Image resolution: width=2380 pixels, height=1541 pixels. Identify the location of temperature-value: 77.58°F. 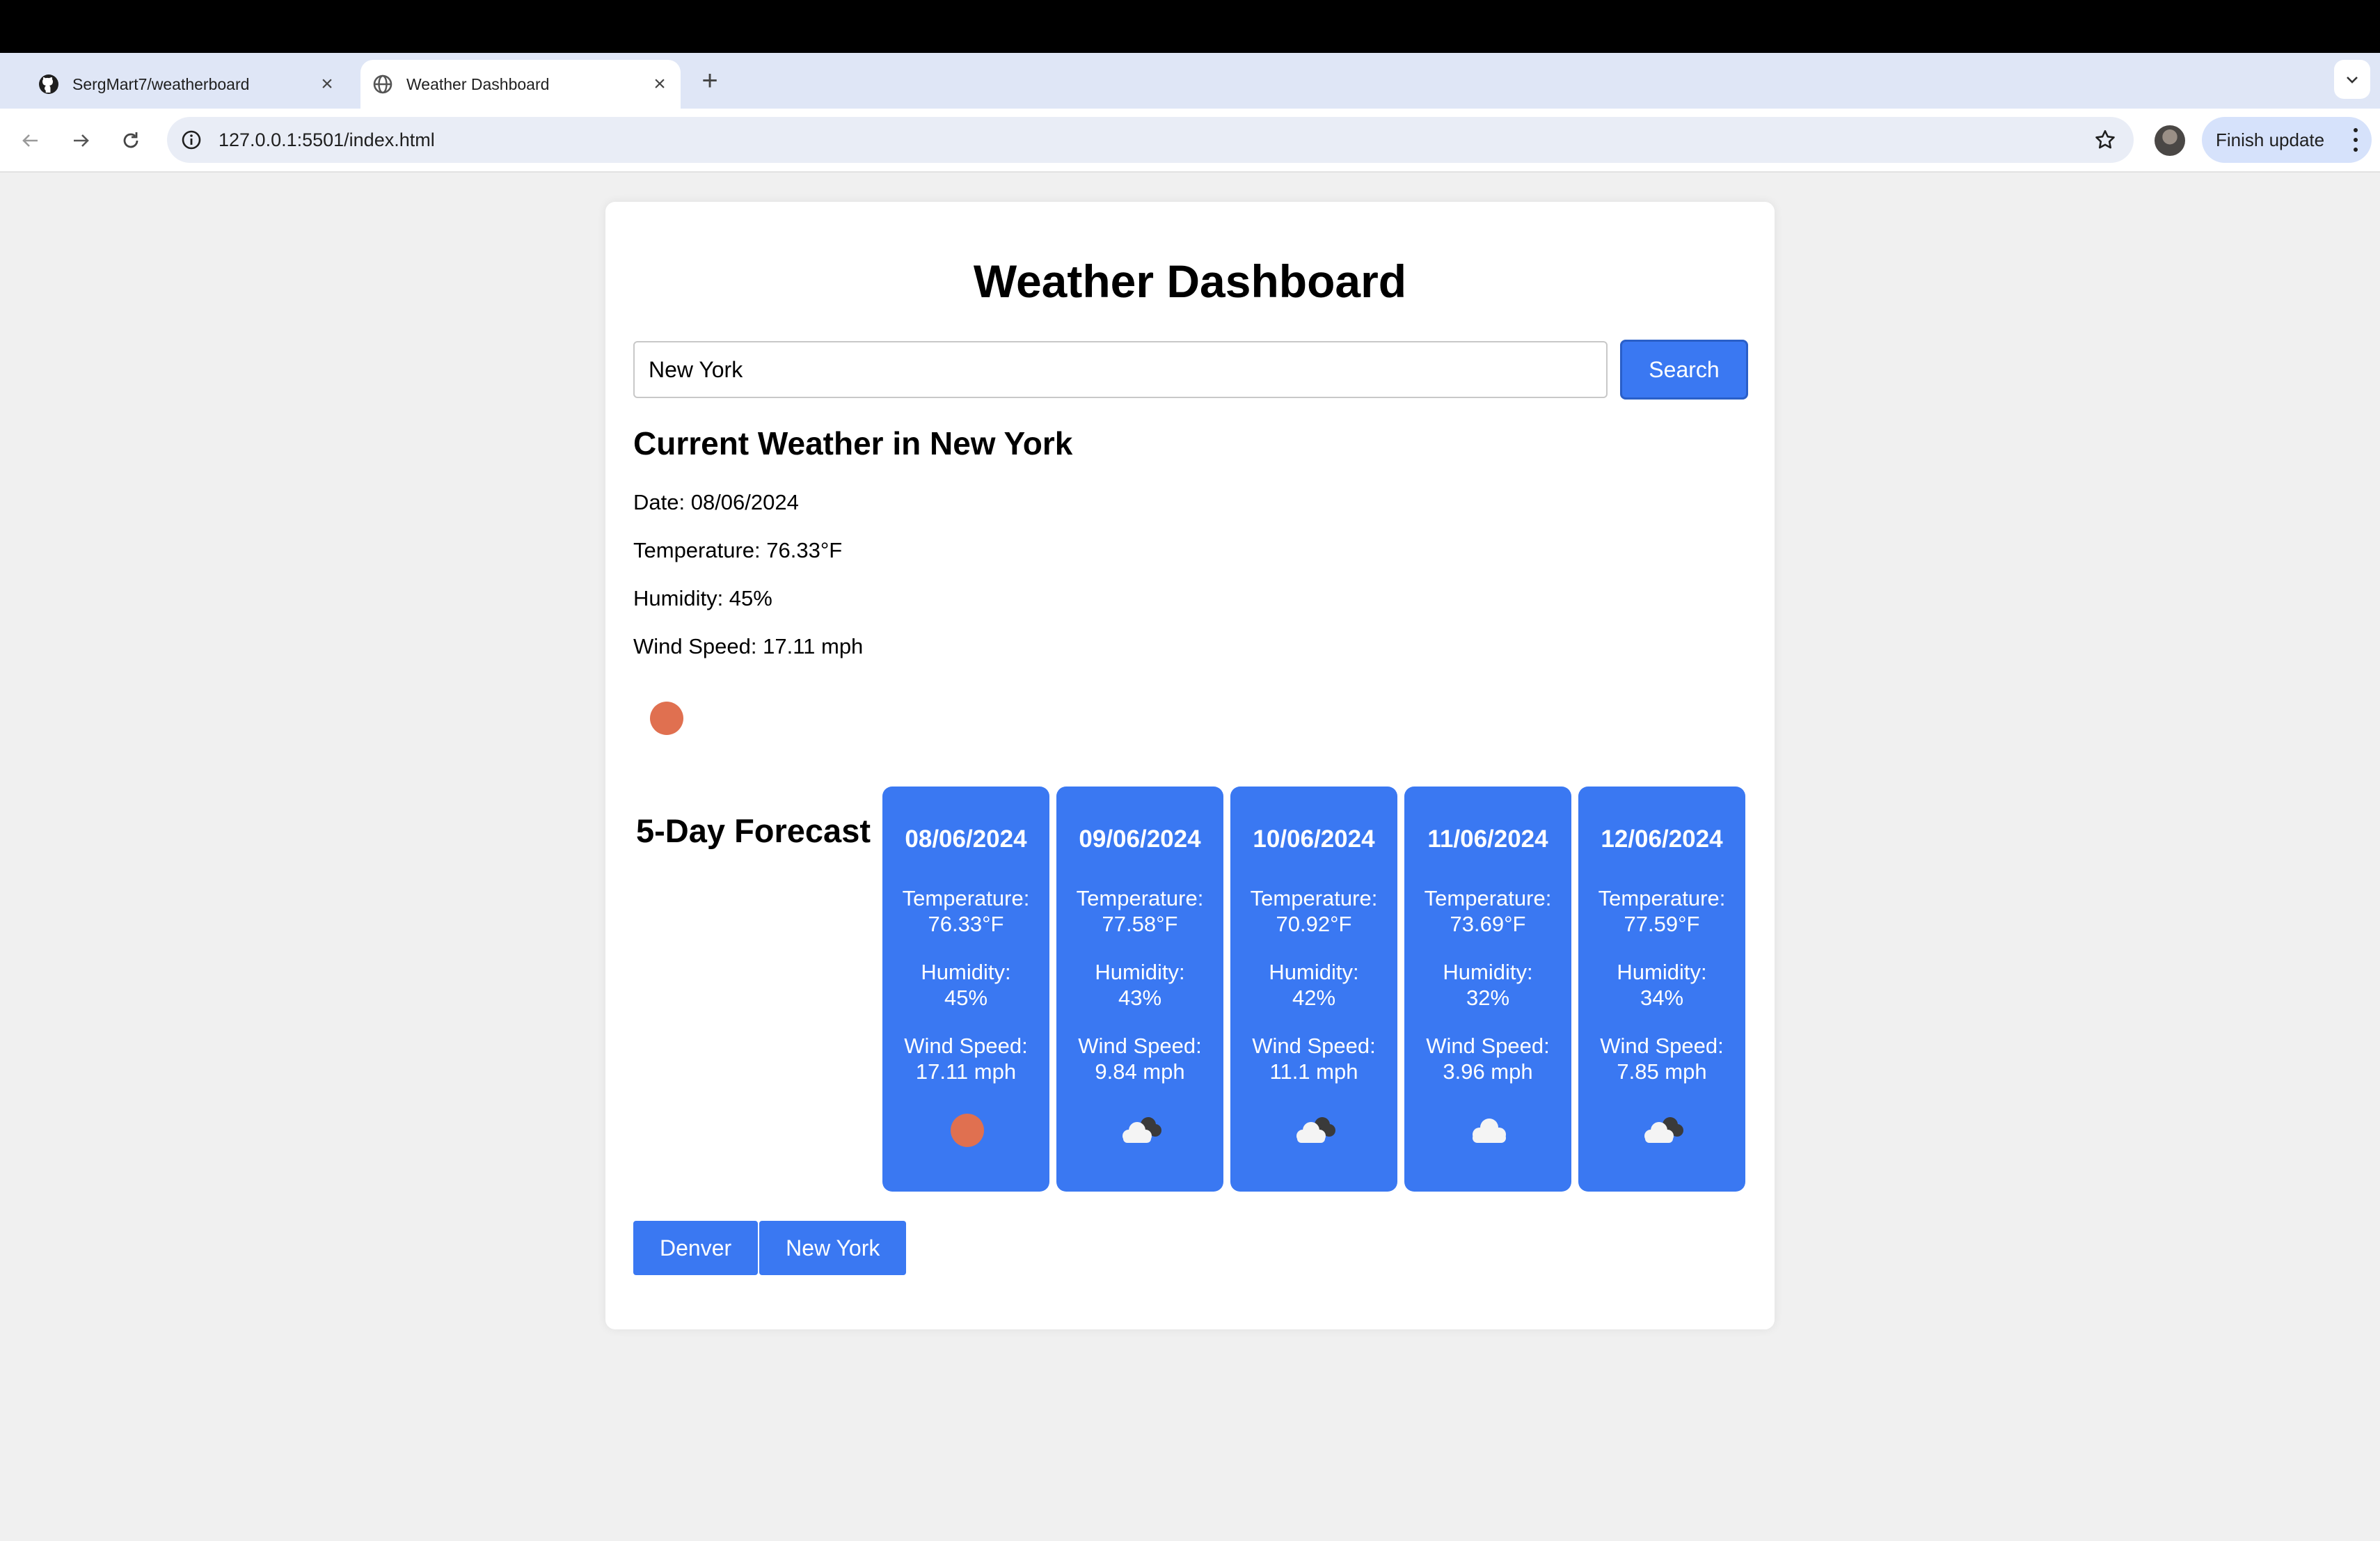
(1140, 924).